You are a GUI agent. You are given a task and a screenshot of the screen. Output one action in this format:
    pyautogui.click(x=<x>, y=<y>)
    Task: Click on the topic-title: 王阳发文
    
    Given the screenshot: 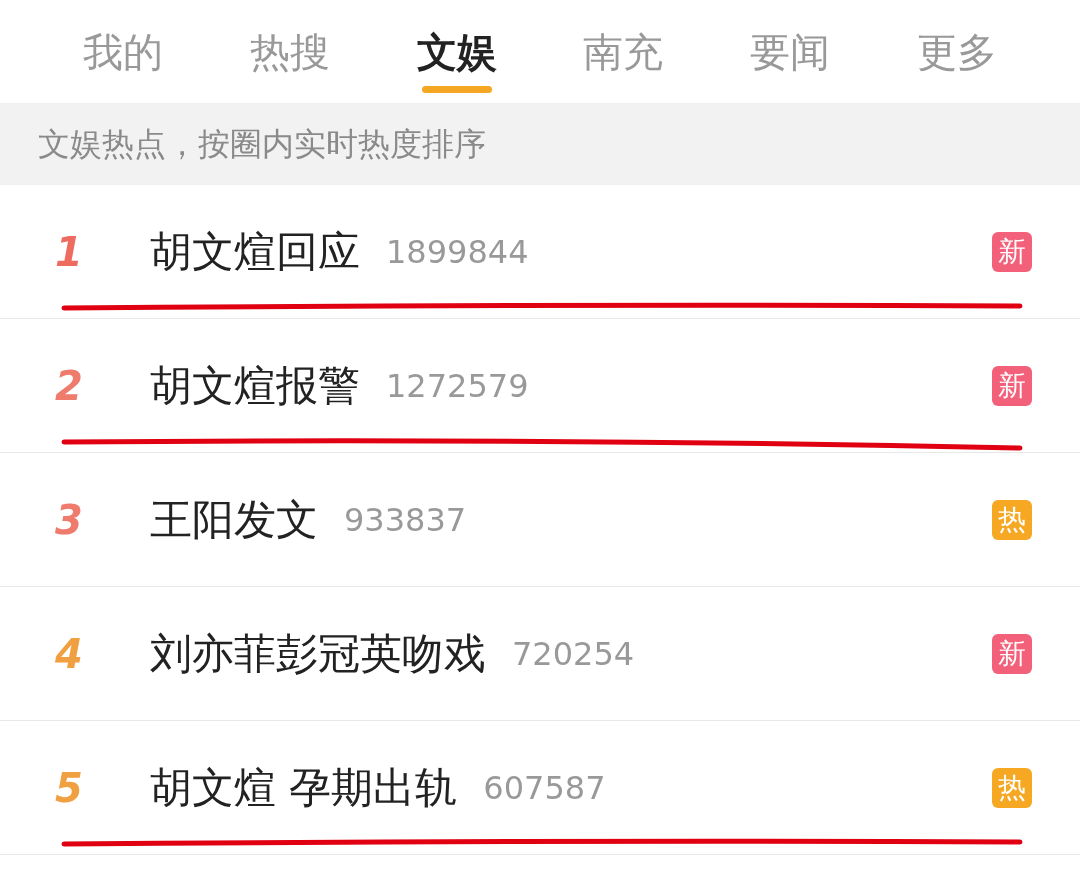 What is the action you would take?
    pyautogui.click(x=234, y=519)
    